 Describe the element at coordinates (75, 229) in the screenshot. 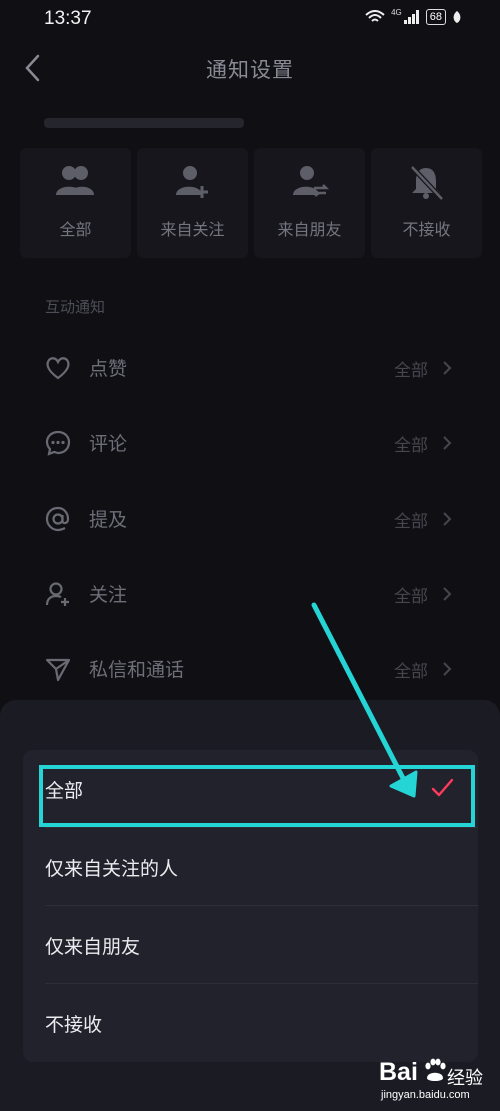

I see `option-label: 全部` at that location.